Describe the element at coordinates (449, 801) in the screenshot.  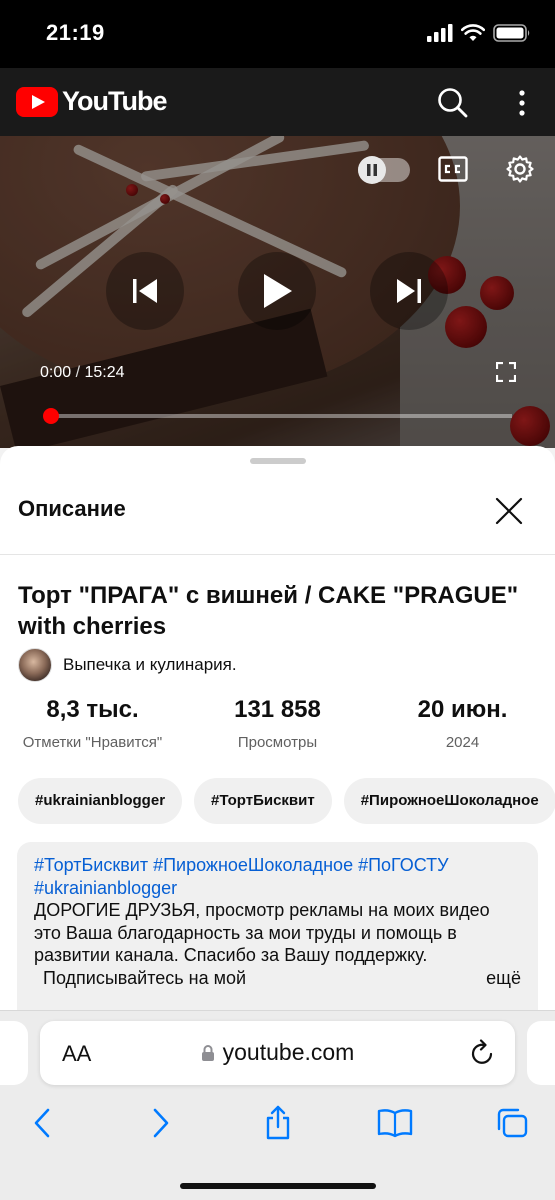
I see `hashtag-chip: #ПирожноеШоколадное` at that location.